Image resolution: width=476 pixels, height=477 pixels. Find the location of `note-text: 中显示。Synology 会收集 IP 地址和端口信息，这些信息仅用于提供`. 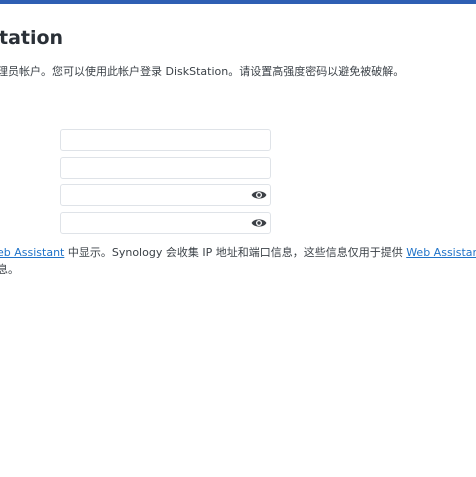

note-text: 中显示。Synology 会收集 IP 地址和端口信息，这些信息仅用于提供 is located at coordinates (235, 252).